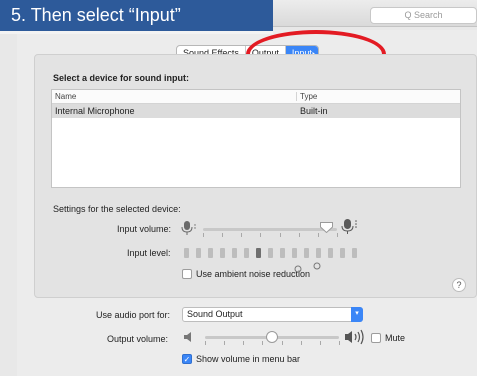 This screenshot has width=477, height=376. I want to click on input-level-label: Input level:, so click(149, 253).